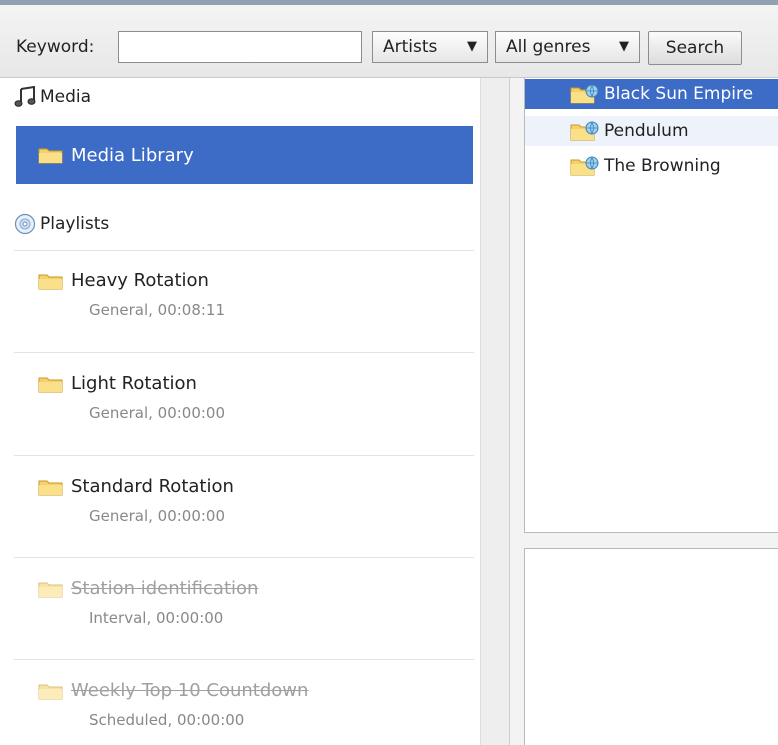 The image size is (778, 745). What do you see at coordinates (646, 131) in the screenshot?
I see `artist-name: Pendulum` at bounding box center [646, 131].